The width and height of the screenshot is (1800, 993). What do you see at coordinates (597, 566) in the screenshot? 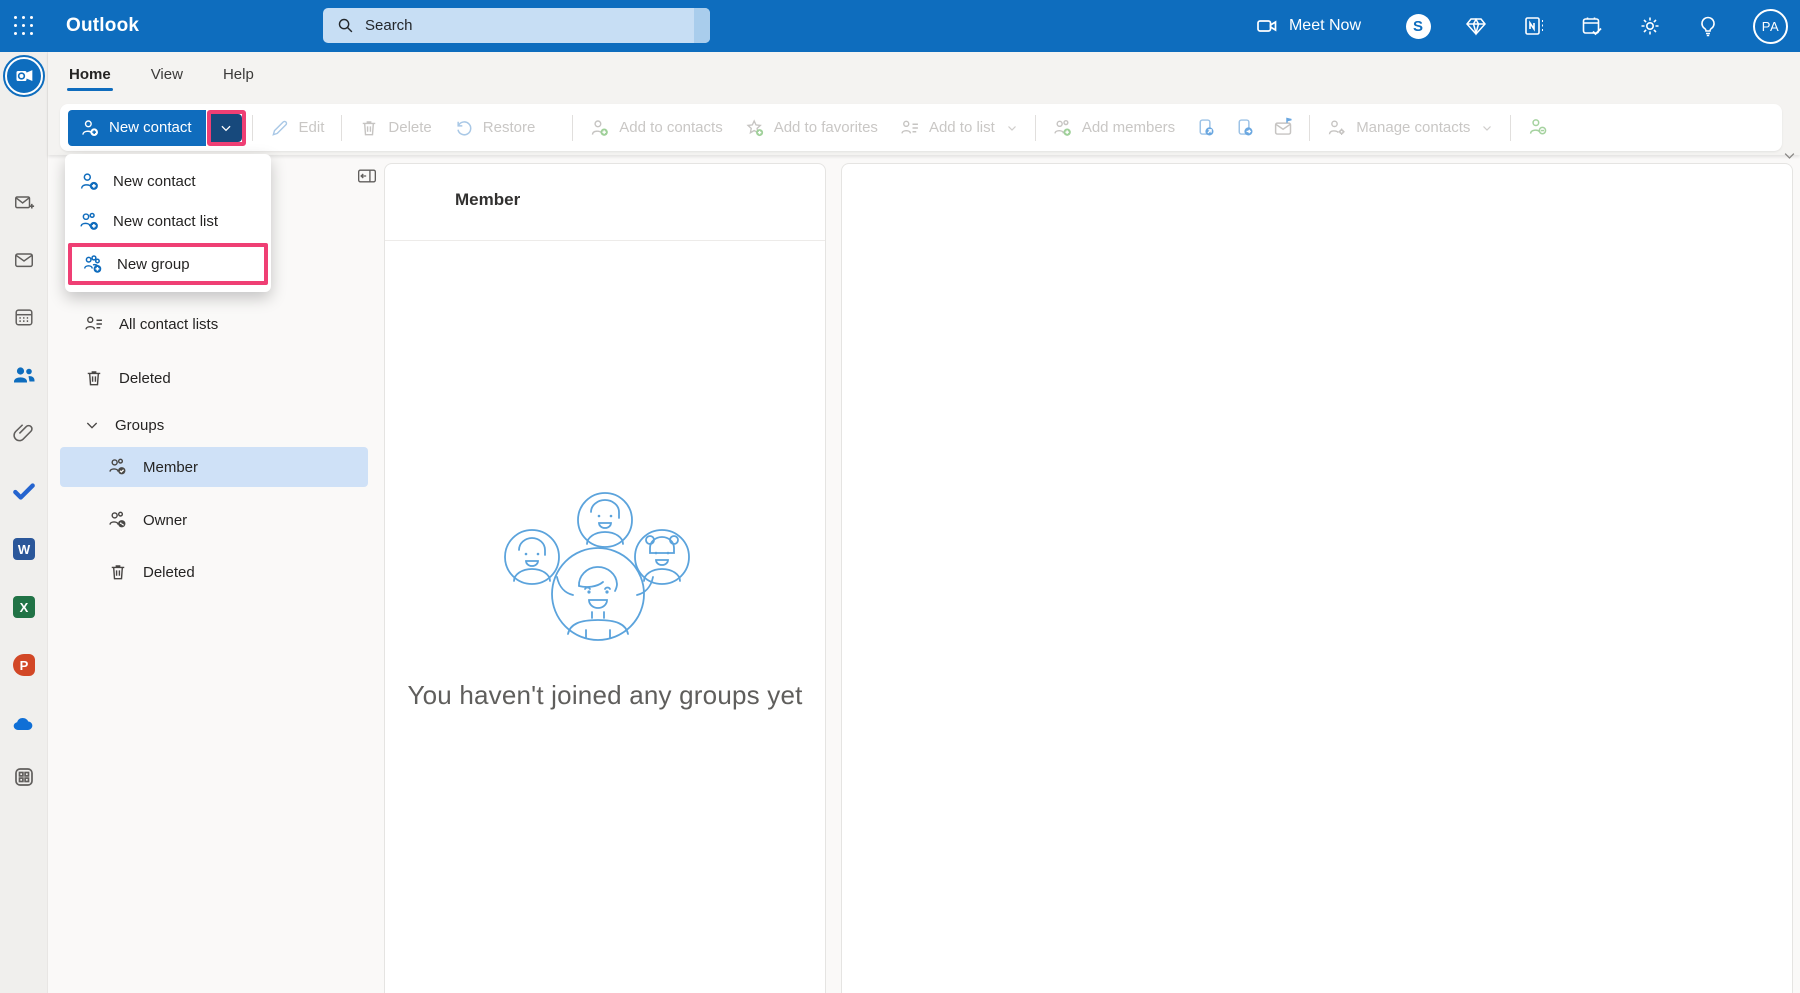
I see `group-of-people-illustration` at bounding box center [597, 566].